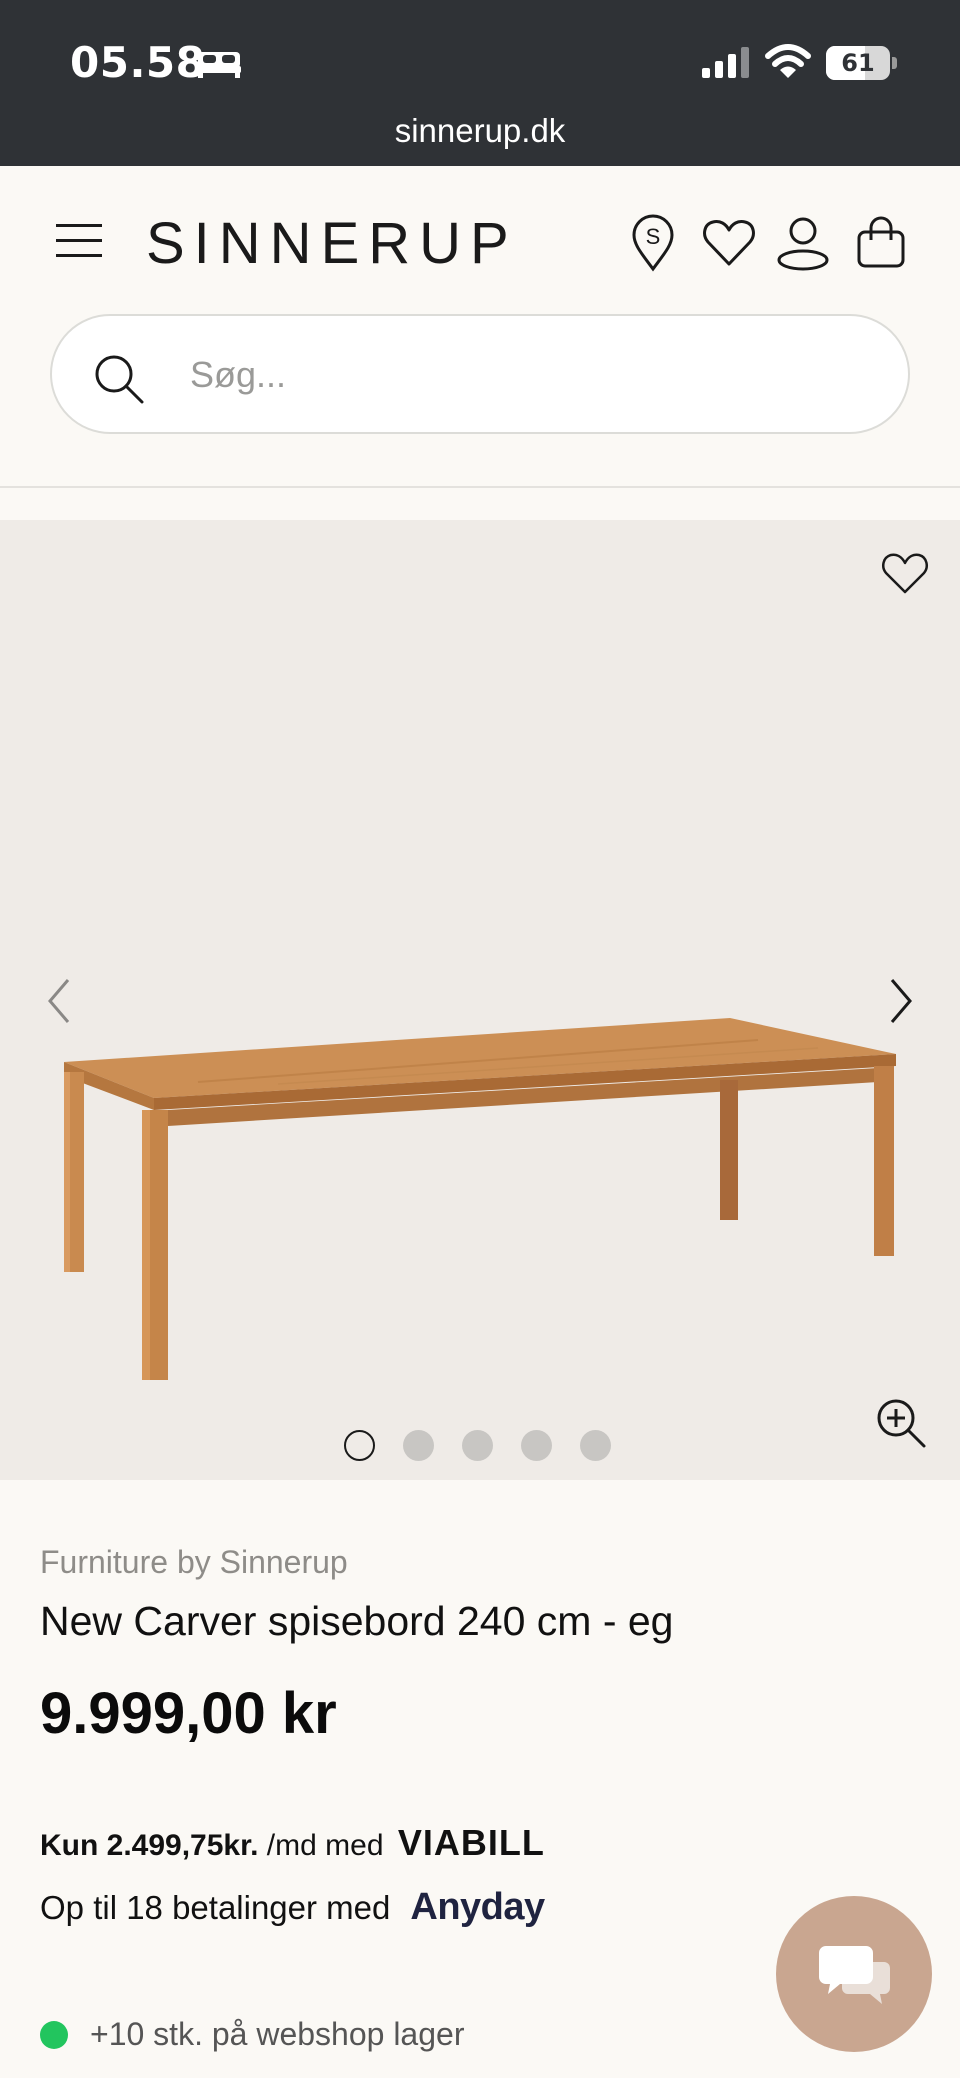 The image size is (960, 2078). What do you see at coordinates (905, 573) in the screenshot?
I see `favorite-icon` at bounding box center [905, 573].